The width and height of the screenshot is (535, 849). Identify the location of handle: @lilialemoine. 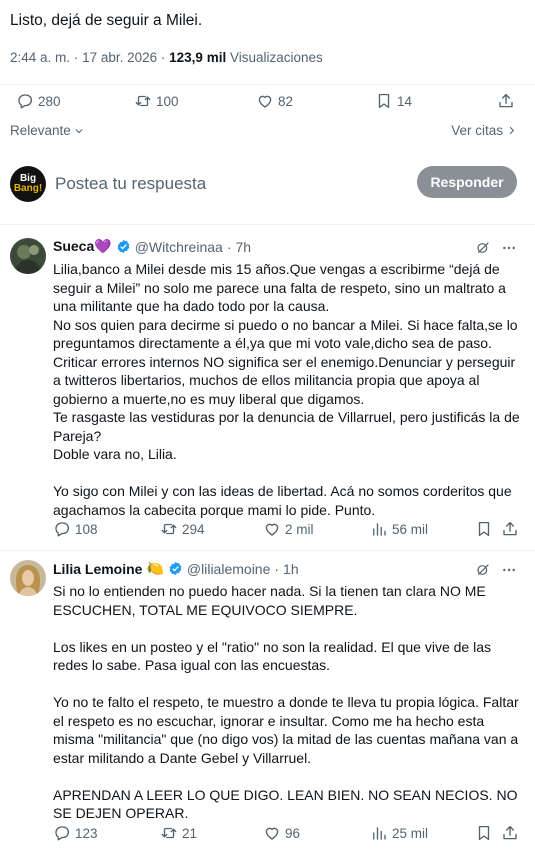
(228, 569).